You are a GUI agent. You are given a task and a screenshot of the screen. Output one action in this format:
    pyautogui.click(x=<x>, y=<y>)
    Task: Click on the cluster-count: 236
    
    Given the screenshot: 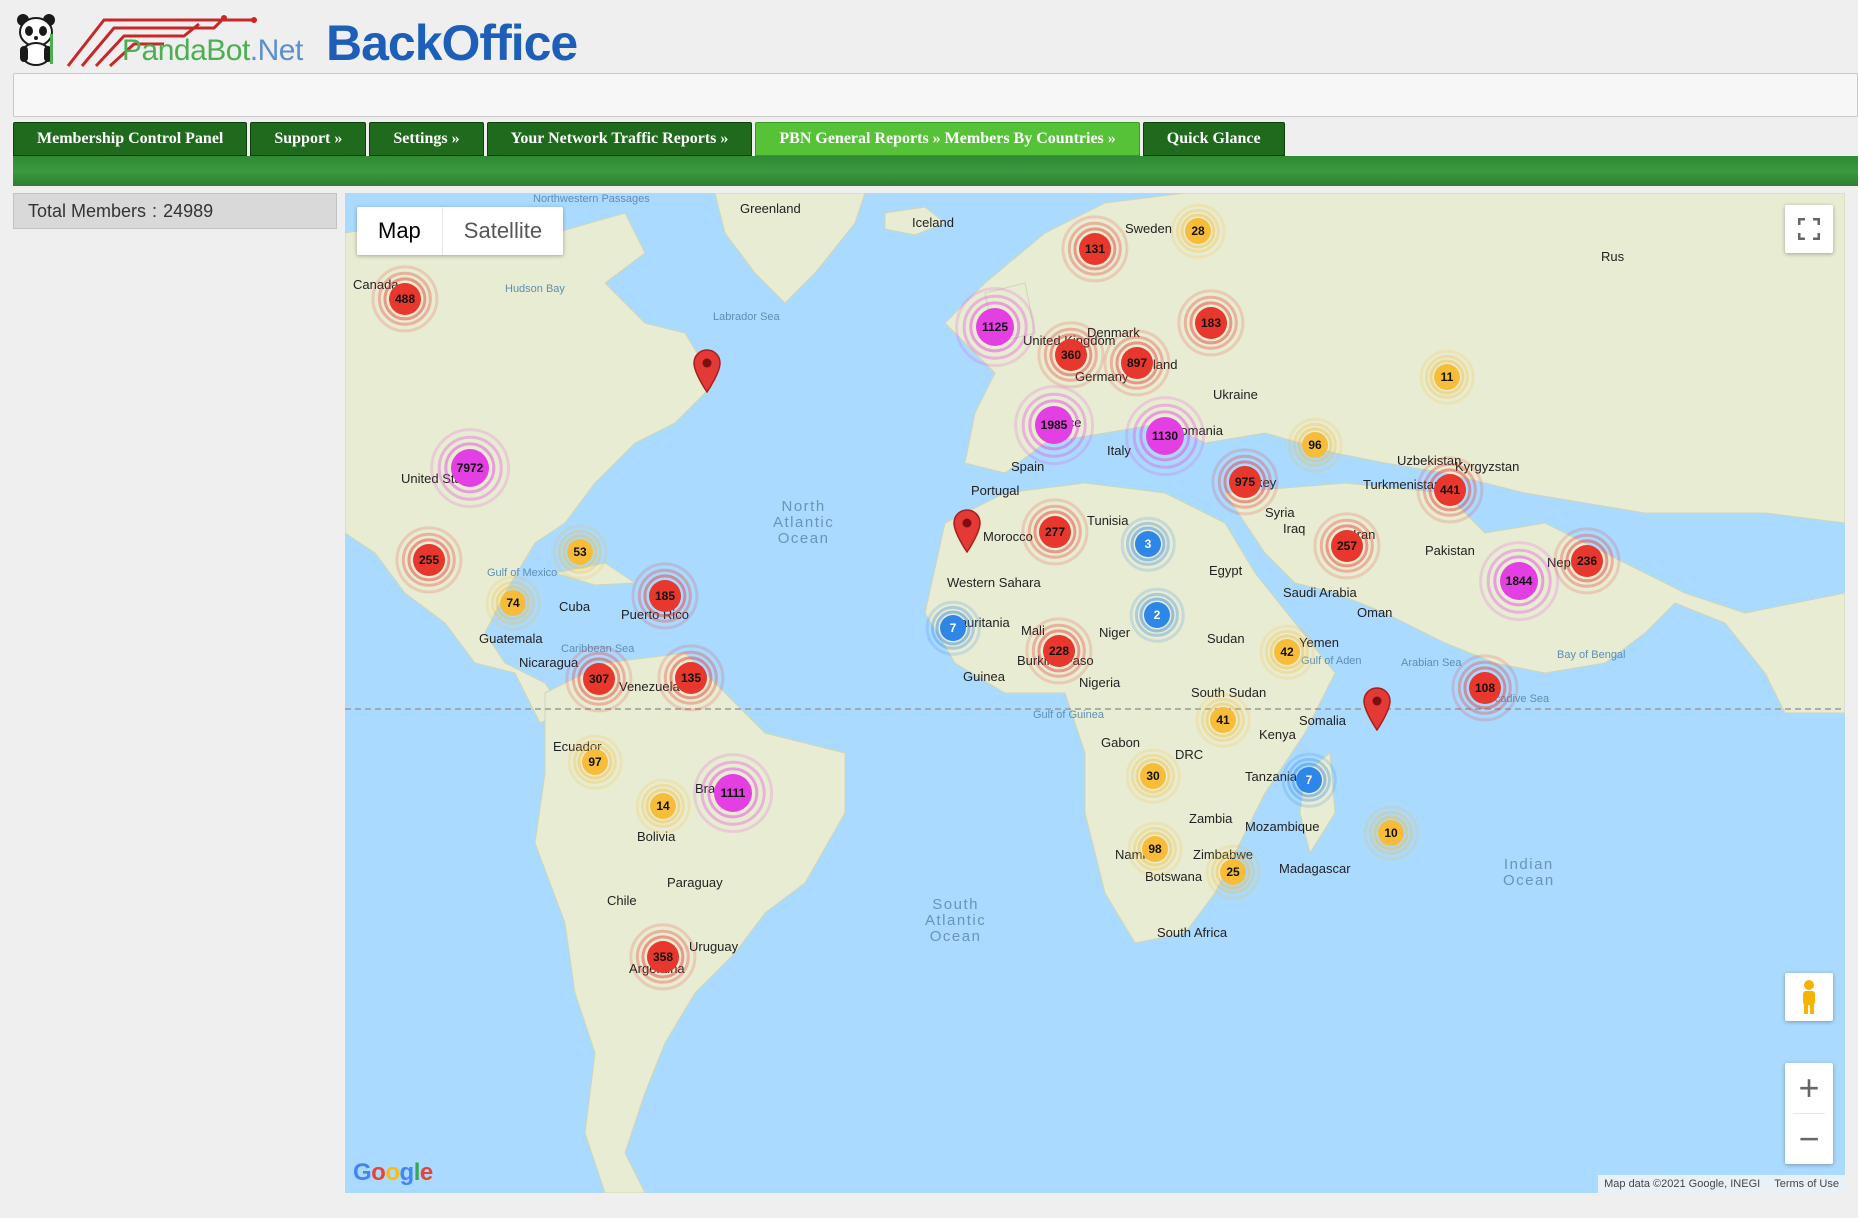 What is the action you would take?
    pyautogui.click(x=1587, y=561)
    